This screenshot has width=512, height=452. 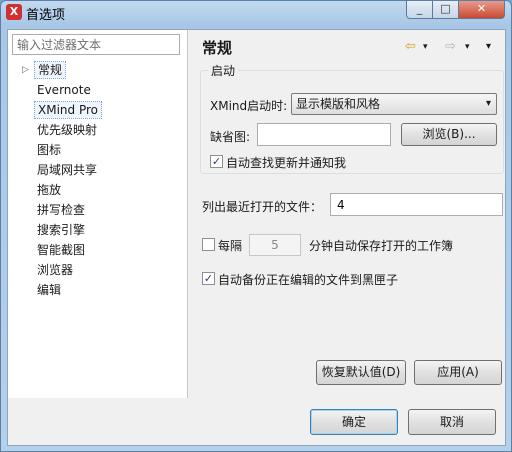 What do you see at coordinates (394, 104) in the screenshot?
I see `startup-select: 显示模版和风格 ▾` at bounding box center [394, 104].